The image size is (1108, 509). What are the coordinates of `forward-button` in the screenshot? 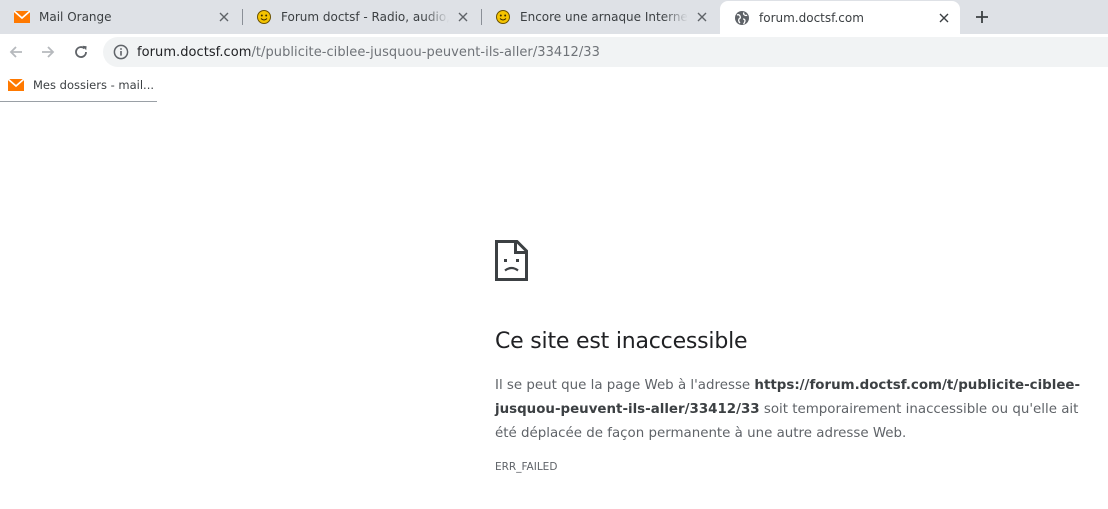 It's located at (48, 52).